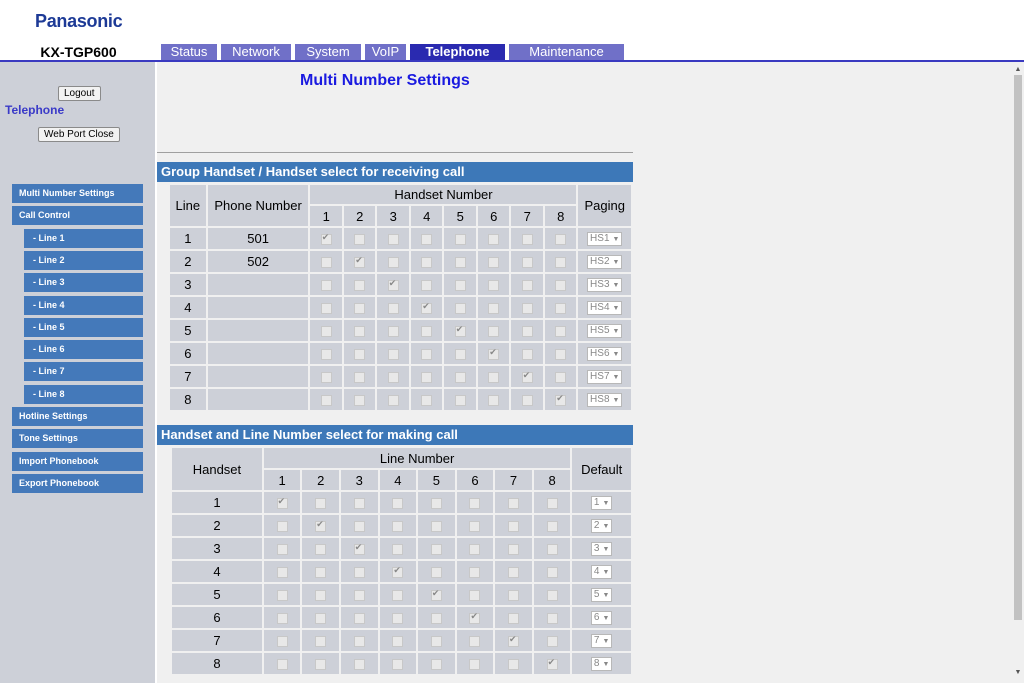 This screenshot has width=1024, height=683. Describe the element at coordinates (601, 526) in the screenshot. I see `default-line-select: 2 ▼` at that location.